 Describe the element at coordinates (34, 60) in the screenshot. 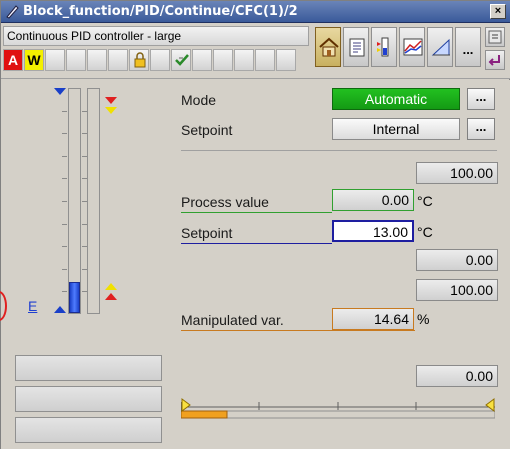

I see `warning-indicator: W` at that location.